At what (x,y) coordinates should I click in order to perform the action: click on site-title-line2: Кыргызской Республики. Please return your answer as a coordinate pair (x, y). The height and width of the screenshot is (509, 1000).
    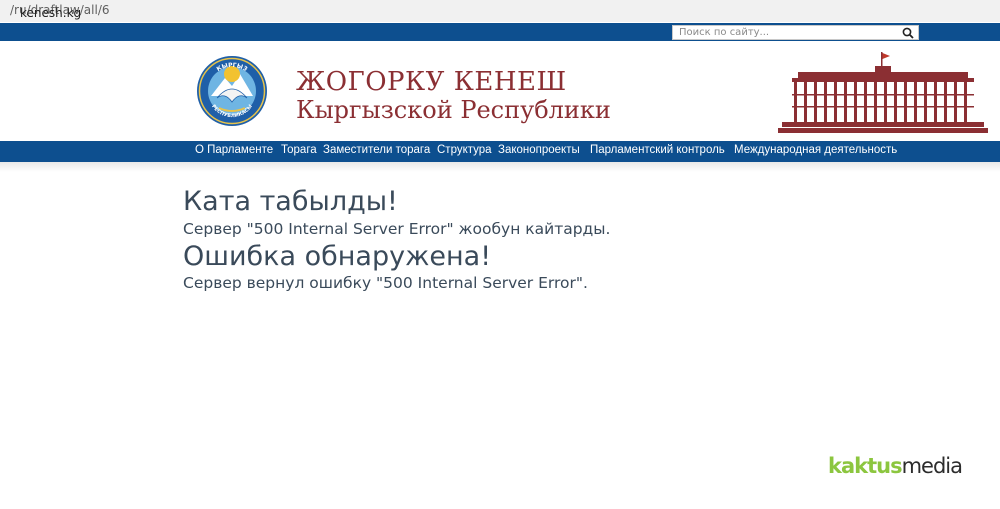
    Looking at the image, I should click on (453, 110).